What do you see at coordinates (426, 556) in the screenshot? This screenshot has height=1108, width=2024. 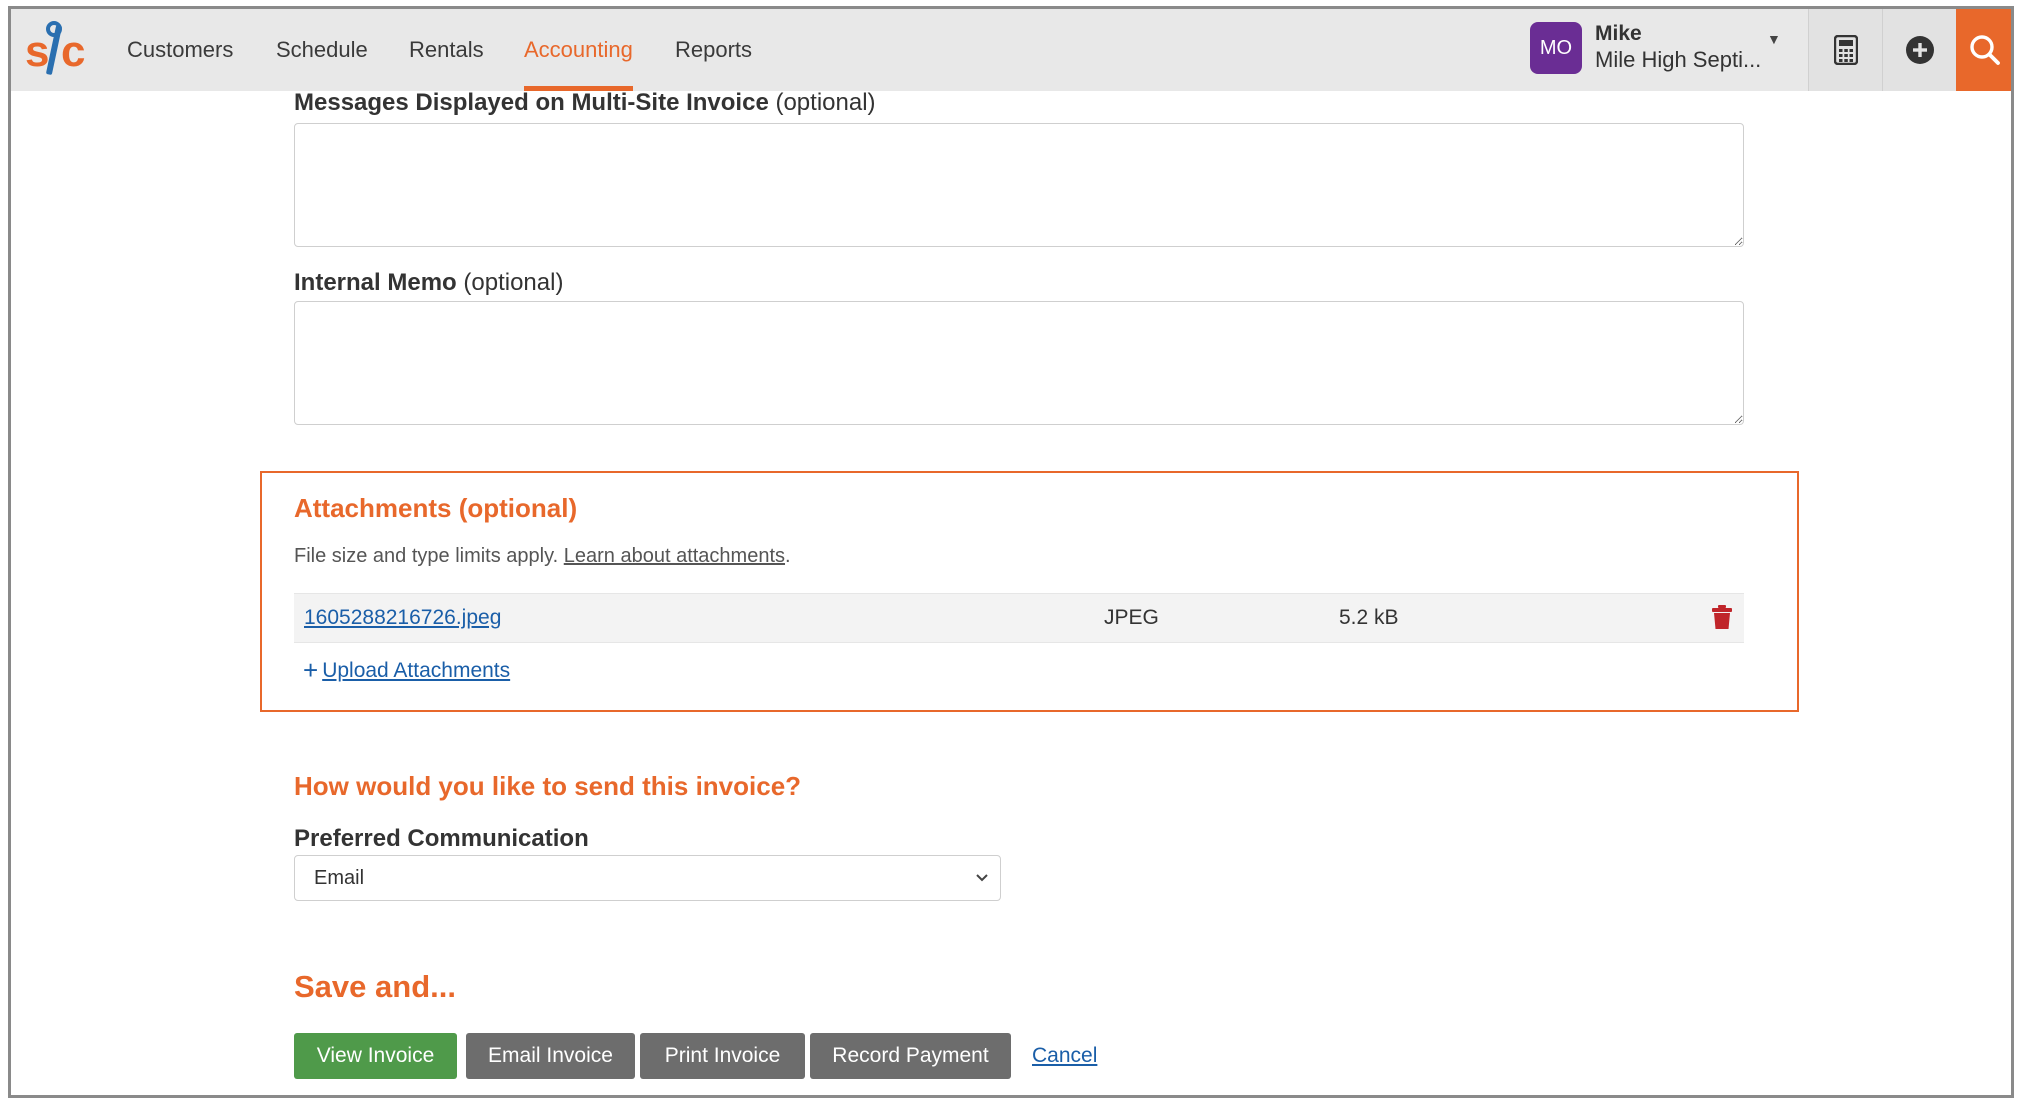 I see `attachments-help-text: File size and type limits apply.` at bounding box center [426, 556].